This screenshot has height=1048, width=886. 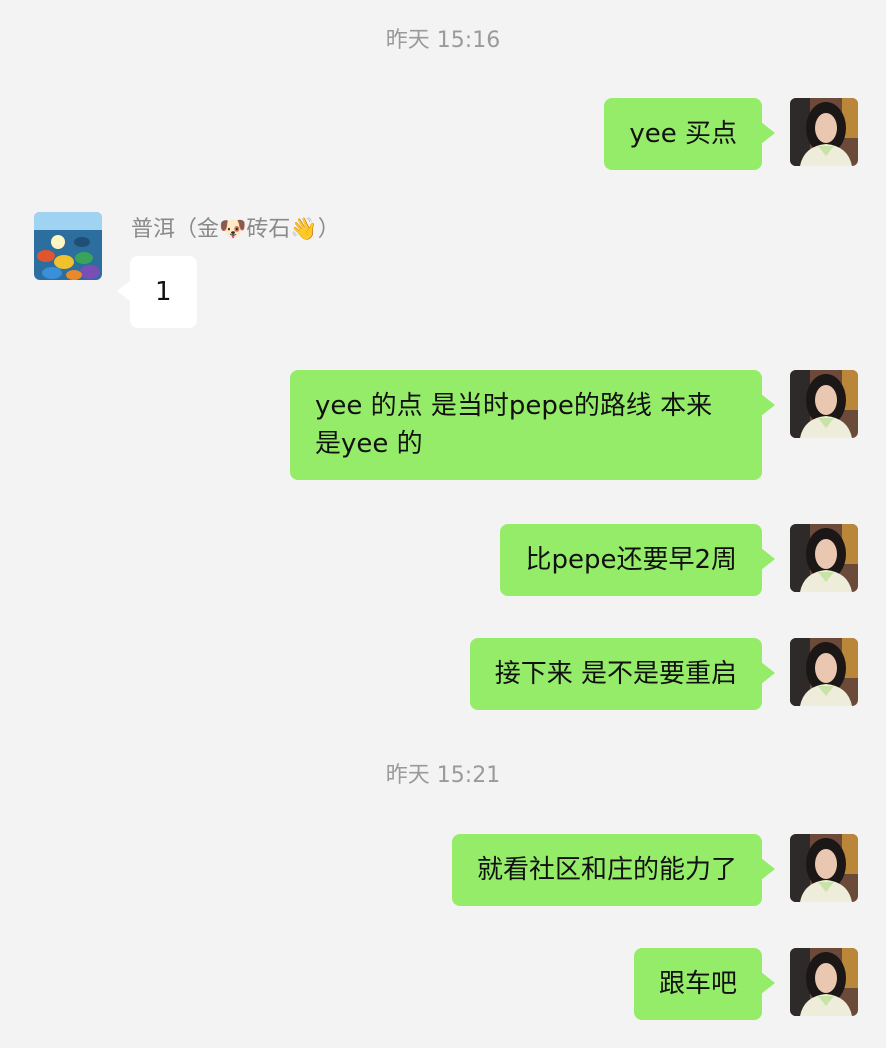 What do you see at coordinates (704, 984) in the screenshot?
I see `message-bubble-mine: 跟车吧` at bounding box center [704, 984].